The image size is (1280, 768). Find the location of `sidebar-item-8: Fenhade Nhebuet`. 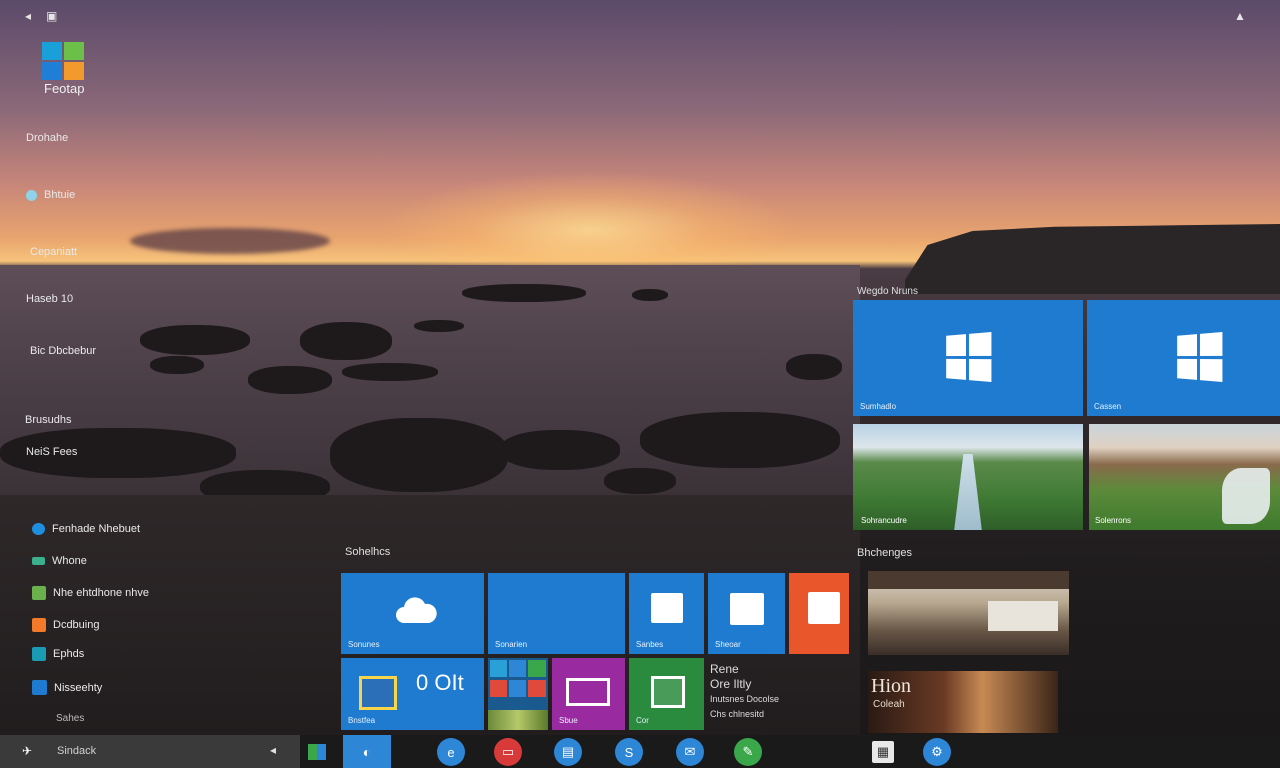

sidebar-item-8: Fenhade Nhebuet is located at coordinates (86, 529).